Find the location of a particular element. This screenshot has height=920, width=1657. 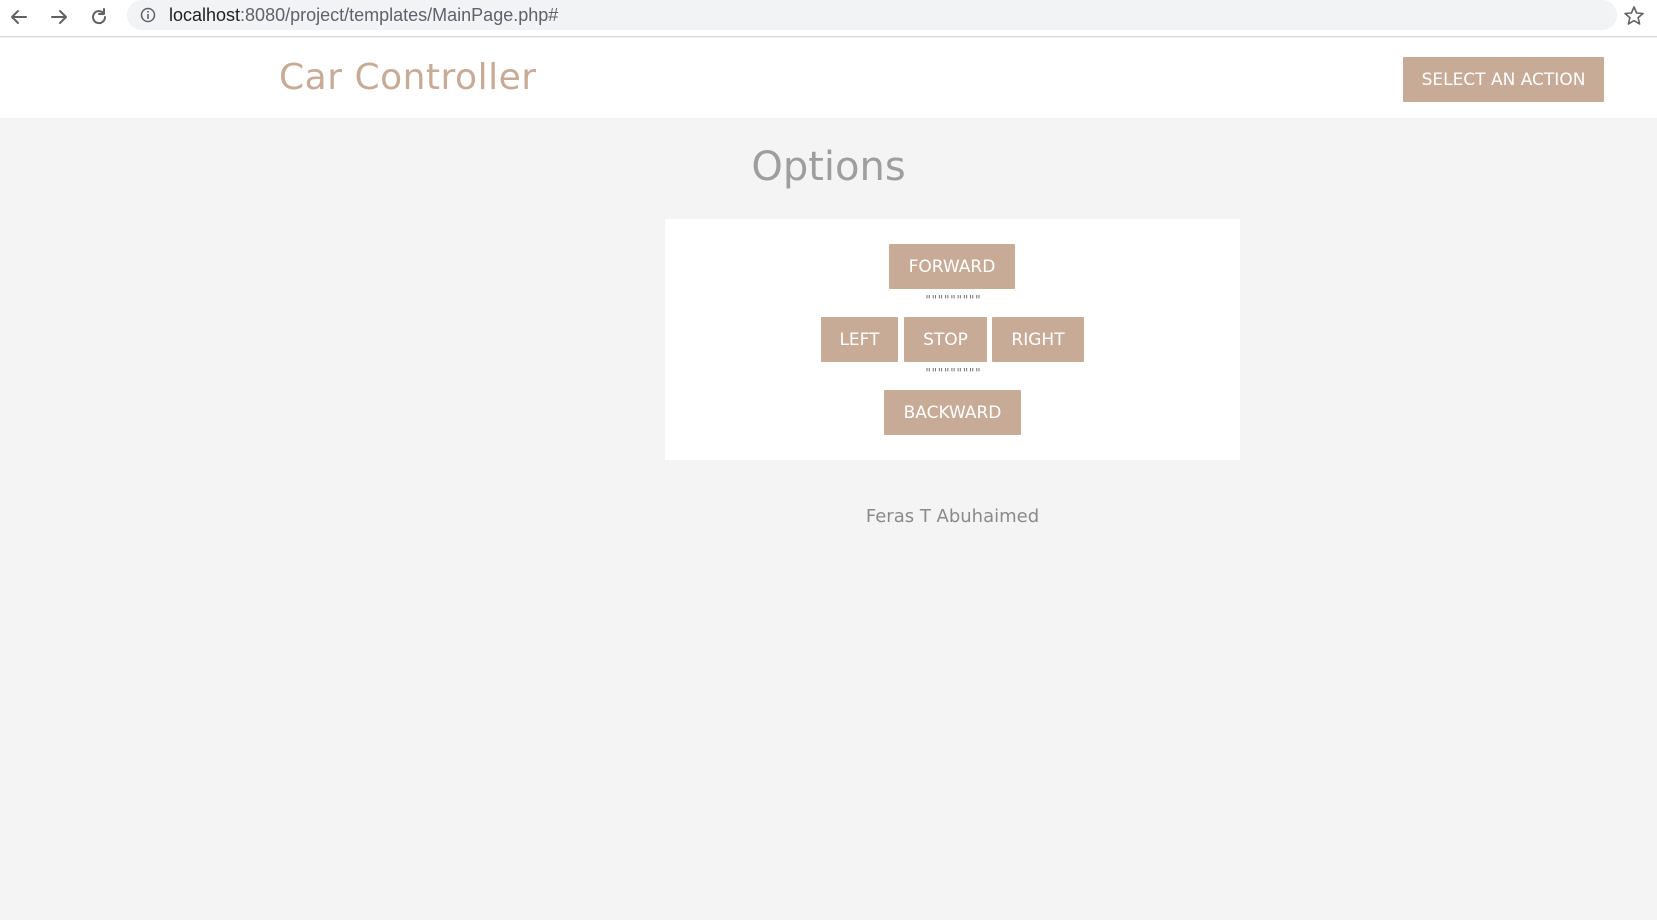

left-button: LEFT is located at coordinates (859, 339).